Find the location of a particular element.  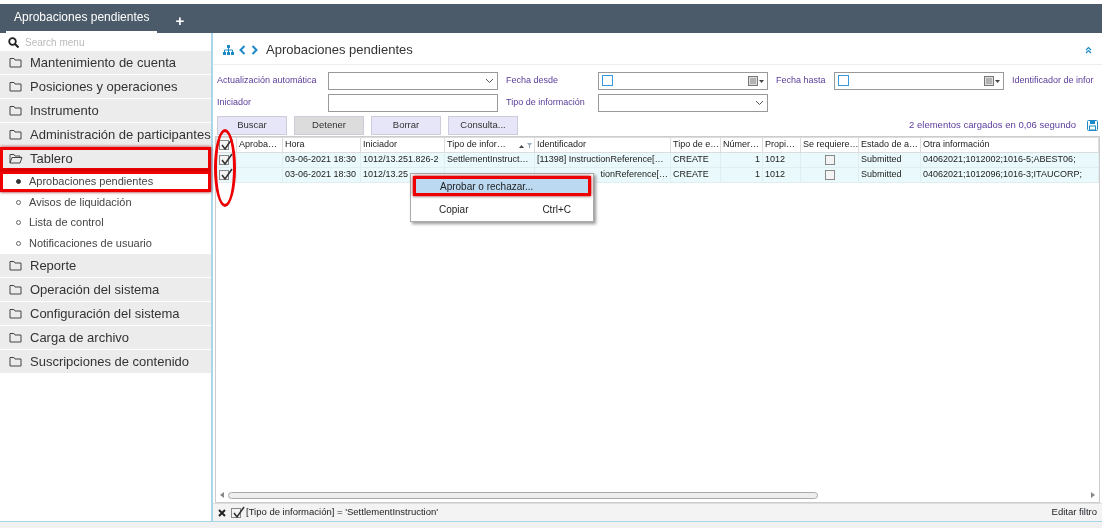

hierarchy-icon is located at coordinates (228, 49).